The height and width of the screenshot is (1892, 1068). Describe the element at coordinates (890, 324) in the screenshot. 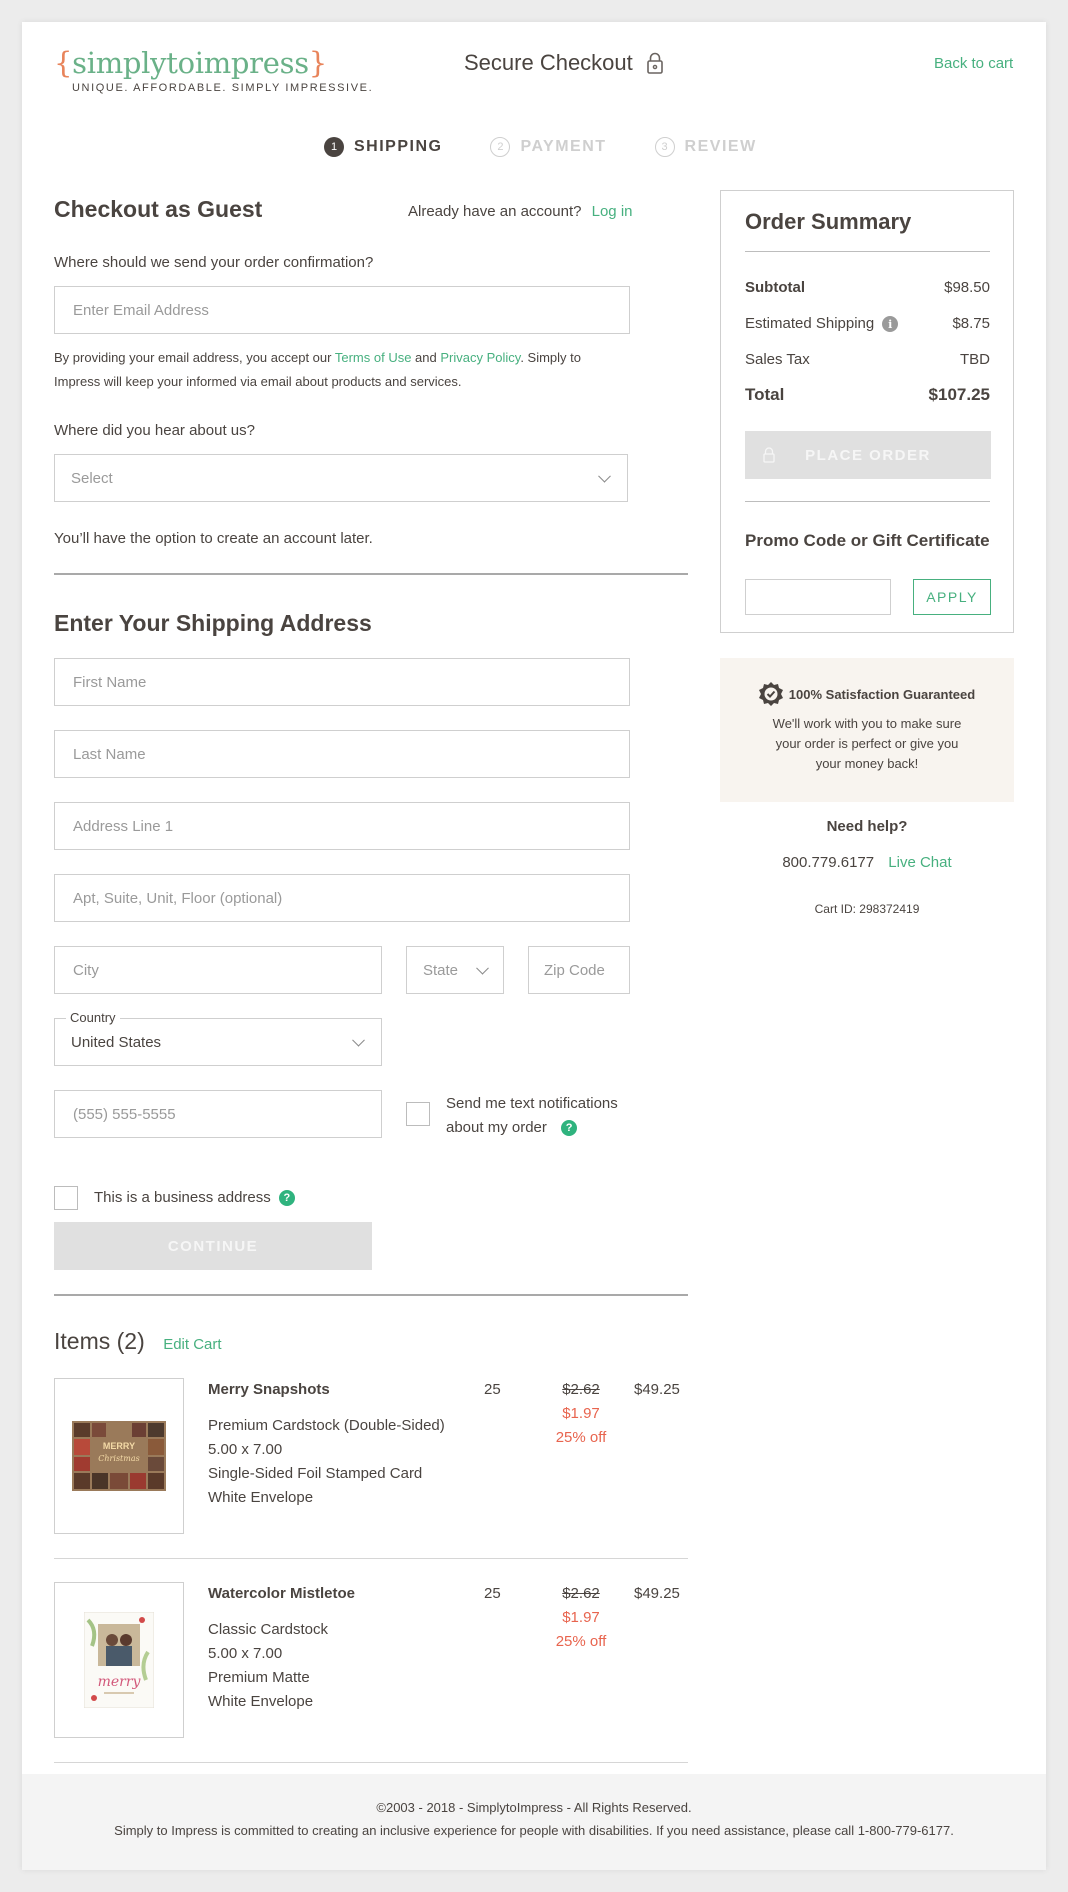

I see `info-icon: i` at that location.